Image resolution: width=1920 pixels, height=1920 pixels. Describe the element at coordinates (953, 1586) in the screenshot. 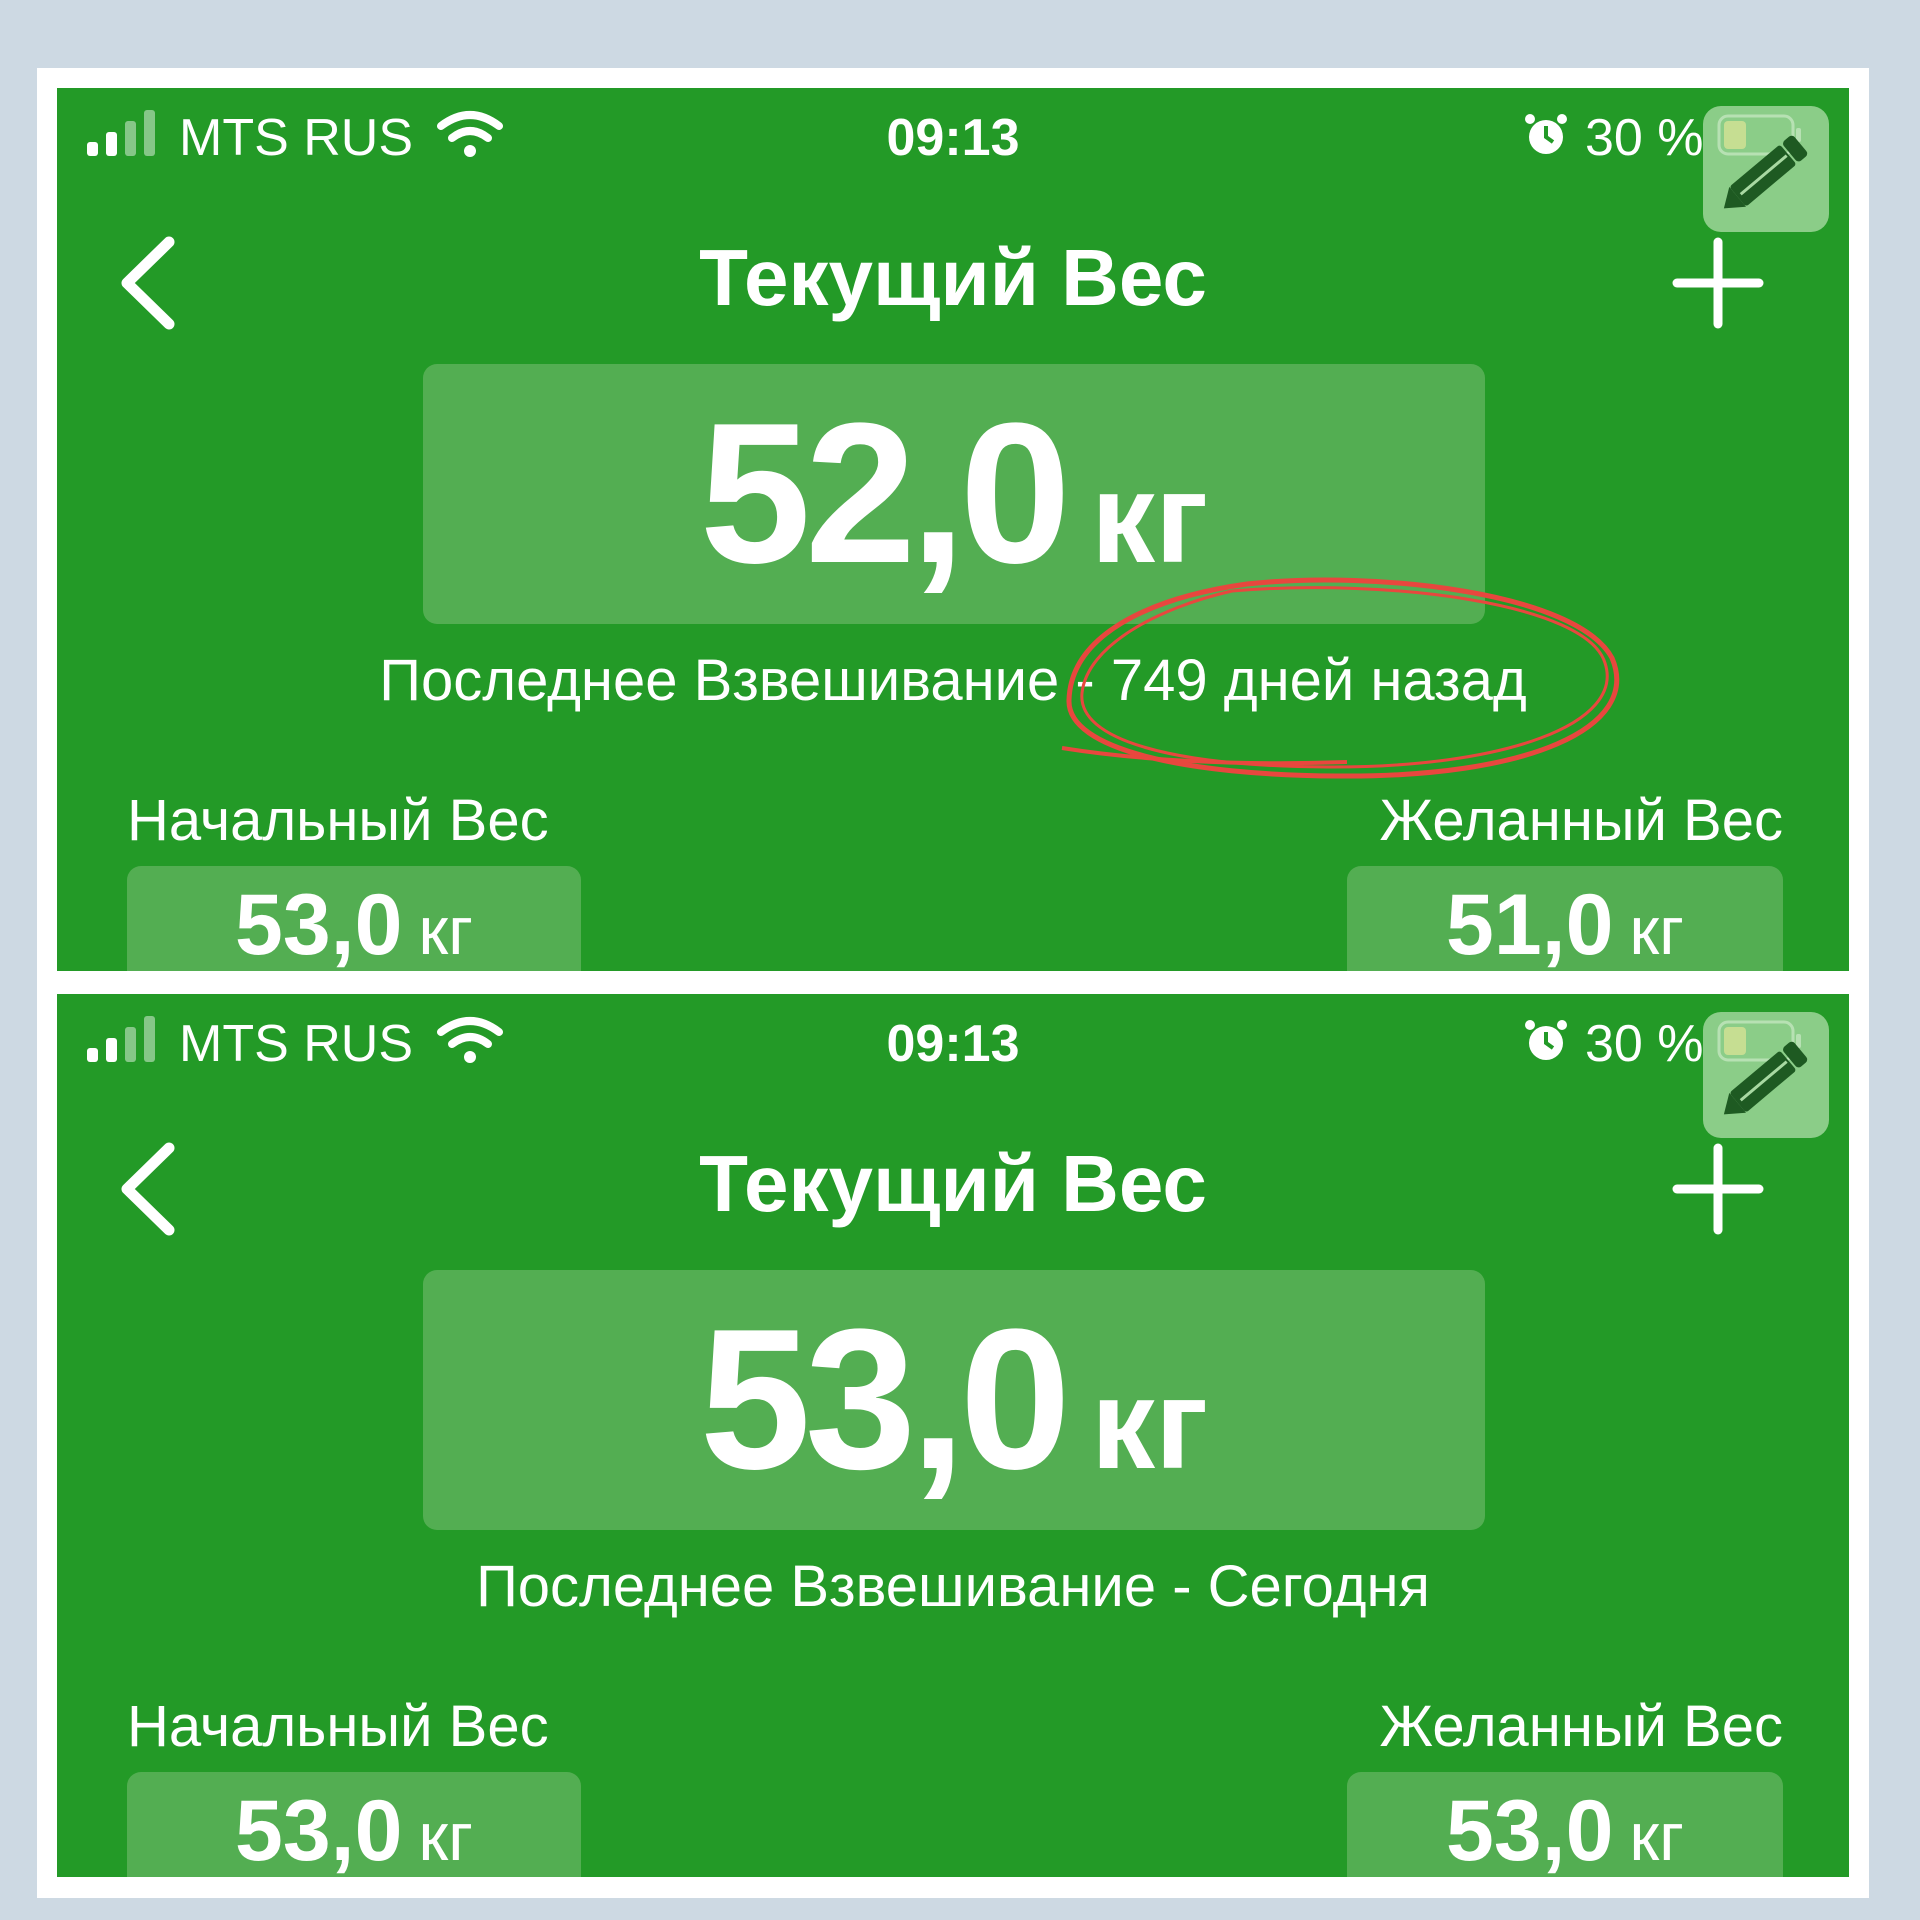

I see `last-weigh-text: Последнее Взвешивание - Сегодня` at that location.